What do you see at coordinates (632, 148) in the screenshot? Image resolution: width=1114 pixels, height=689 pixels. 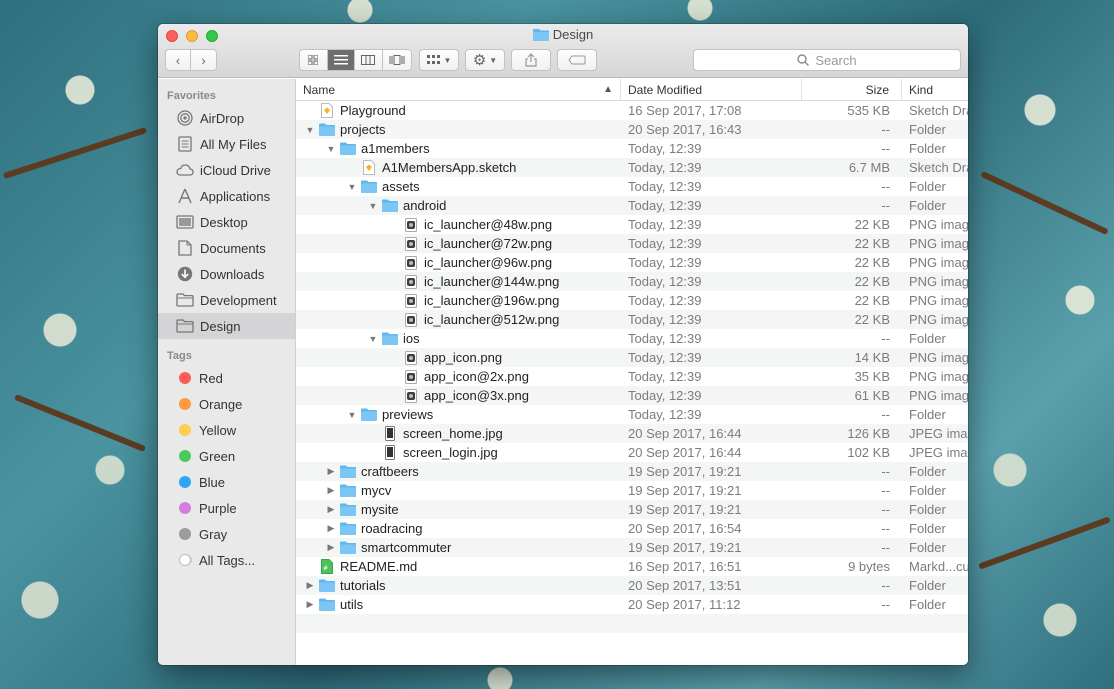 I see `file-row: ▼ a1members Today, 12:39 -- Folder` at bounding box center [632, 148].